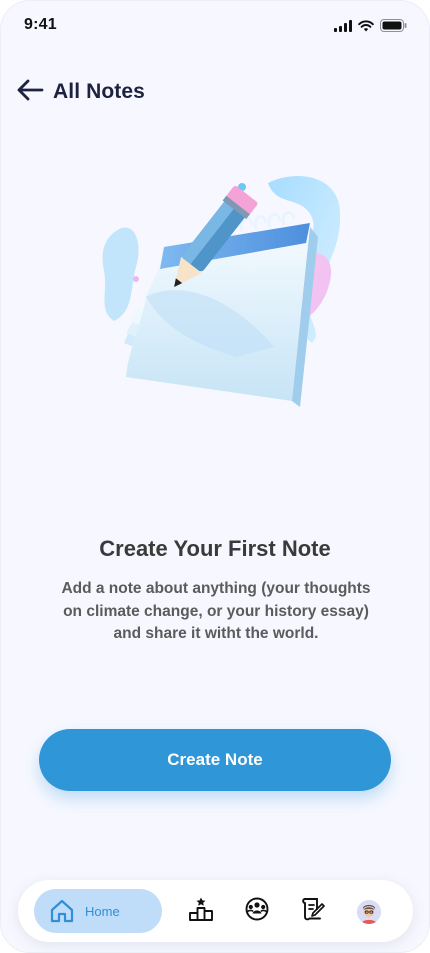  I want to click on arrow-left-icon, so click(30, 92).